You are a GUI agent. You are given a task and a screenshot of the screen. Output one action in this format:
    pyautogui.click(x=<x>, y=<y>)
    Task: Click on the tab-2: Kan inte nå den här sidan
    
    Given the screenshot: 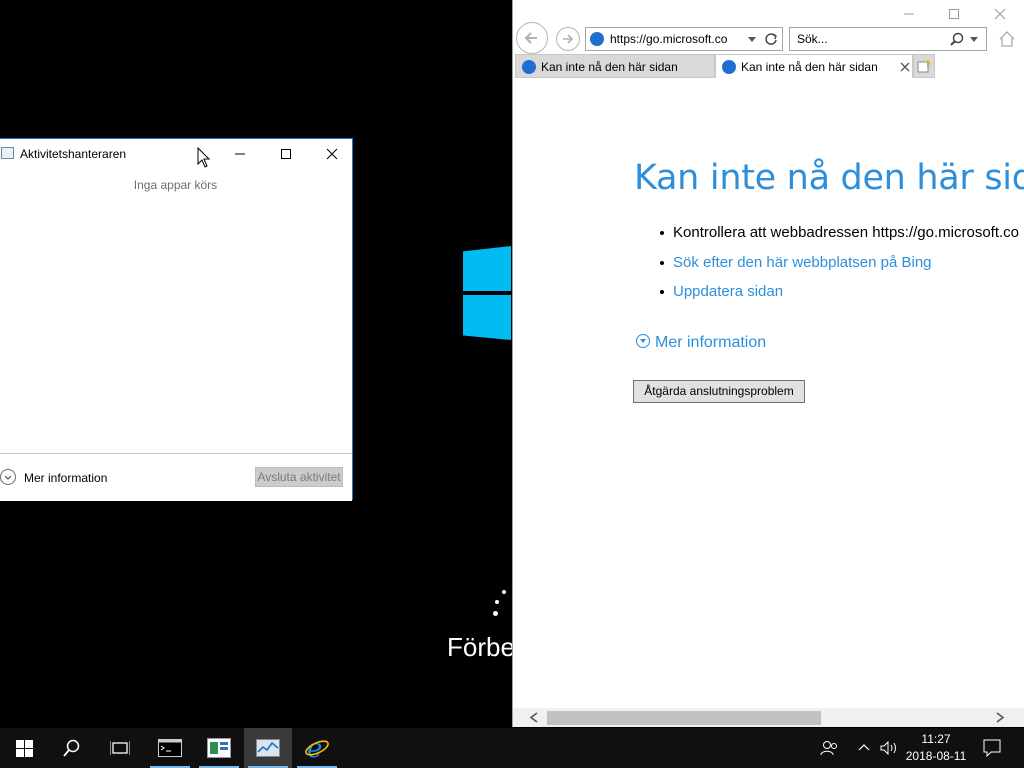 What is the action you would take?
    pyautogui.click(x=814, y=66)
    